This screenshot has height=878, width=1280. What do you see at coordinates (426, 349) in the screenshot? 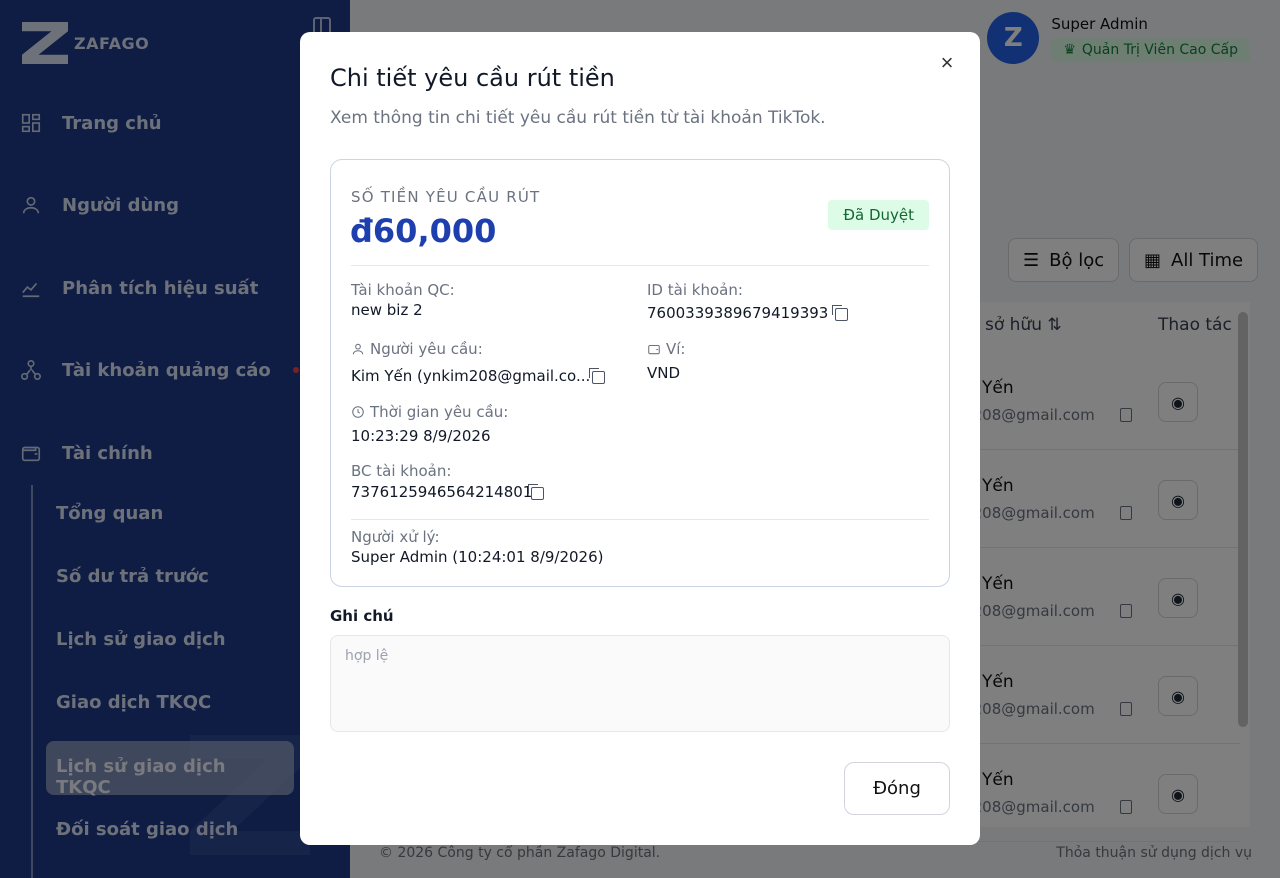
I see `requester-label: Người yêu cầu:` at bounding box center [426, 349].